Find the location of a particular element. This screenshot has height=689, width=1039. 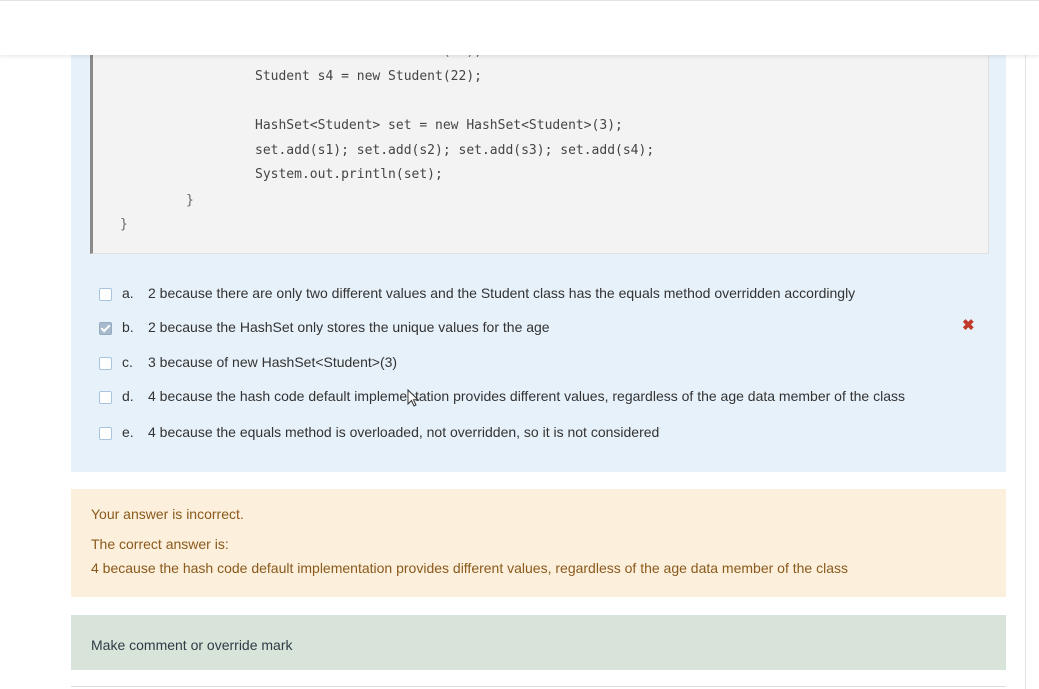

option-c-checkbox is located at coordinates (105, 363).